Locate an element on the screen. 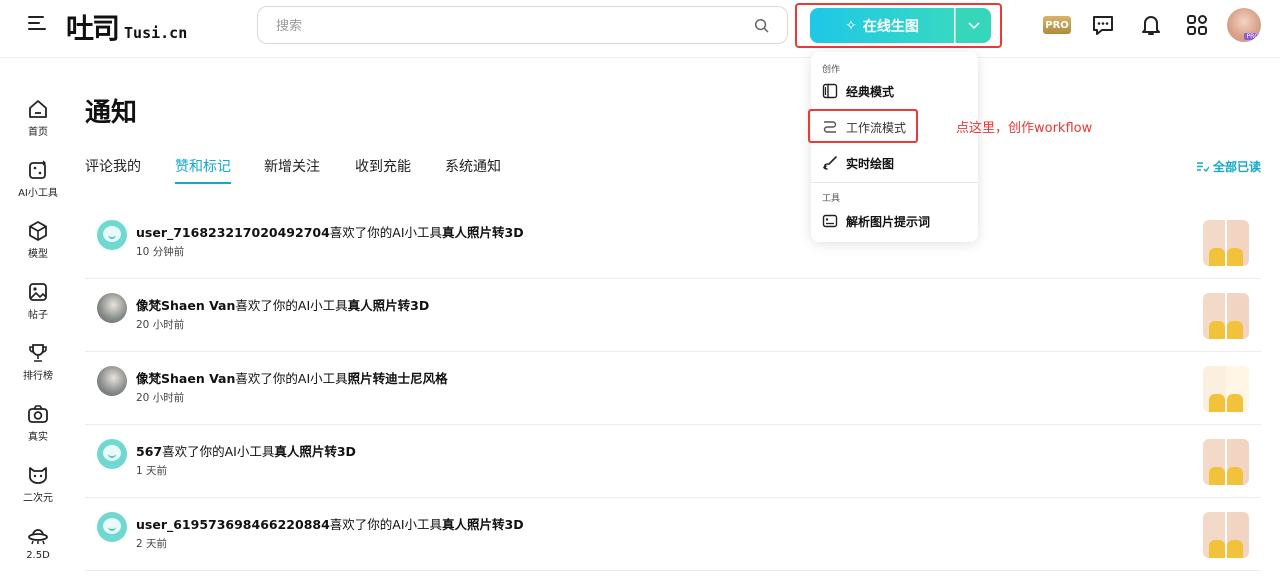 The height and width of the screenshot is (582, 1280). notification-text: 像梵Shaen Van喜欢了你的AI小工具真人照片转3D is located at coordinates (282, 304).